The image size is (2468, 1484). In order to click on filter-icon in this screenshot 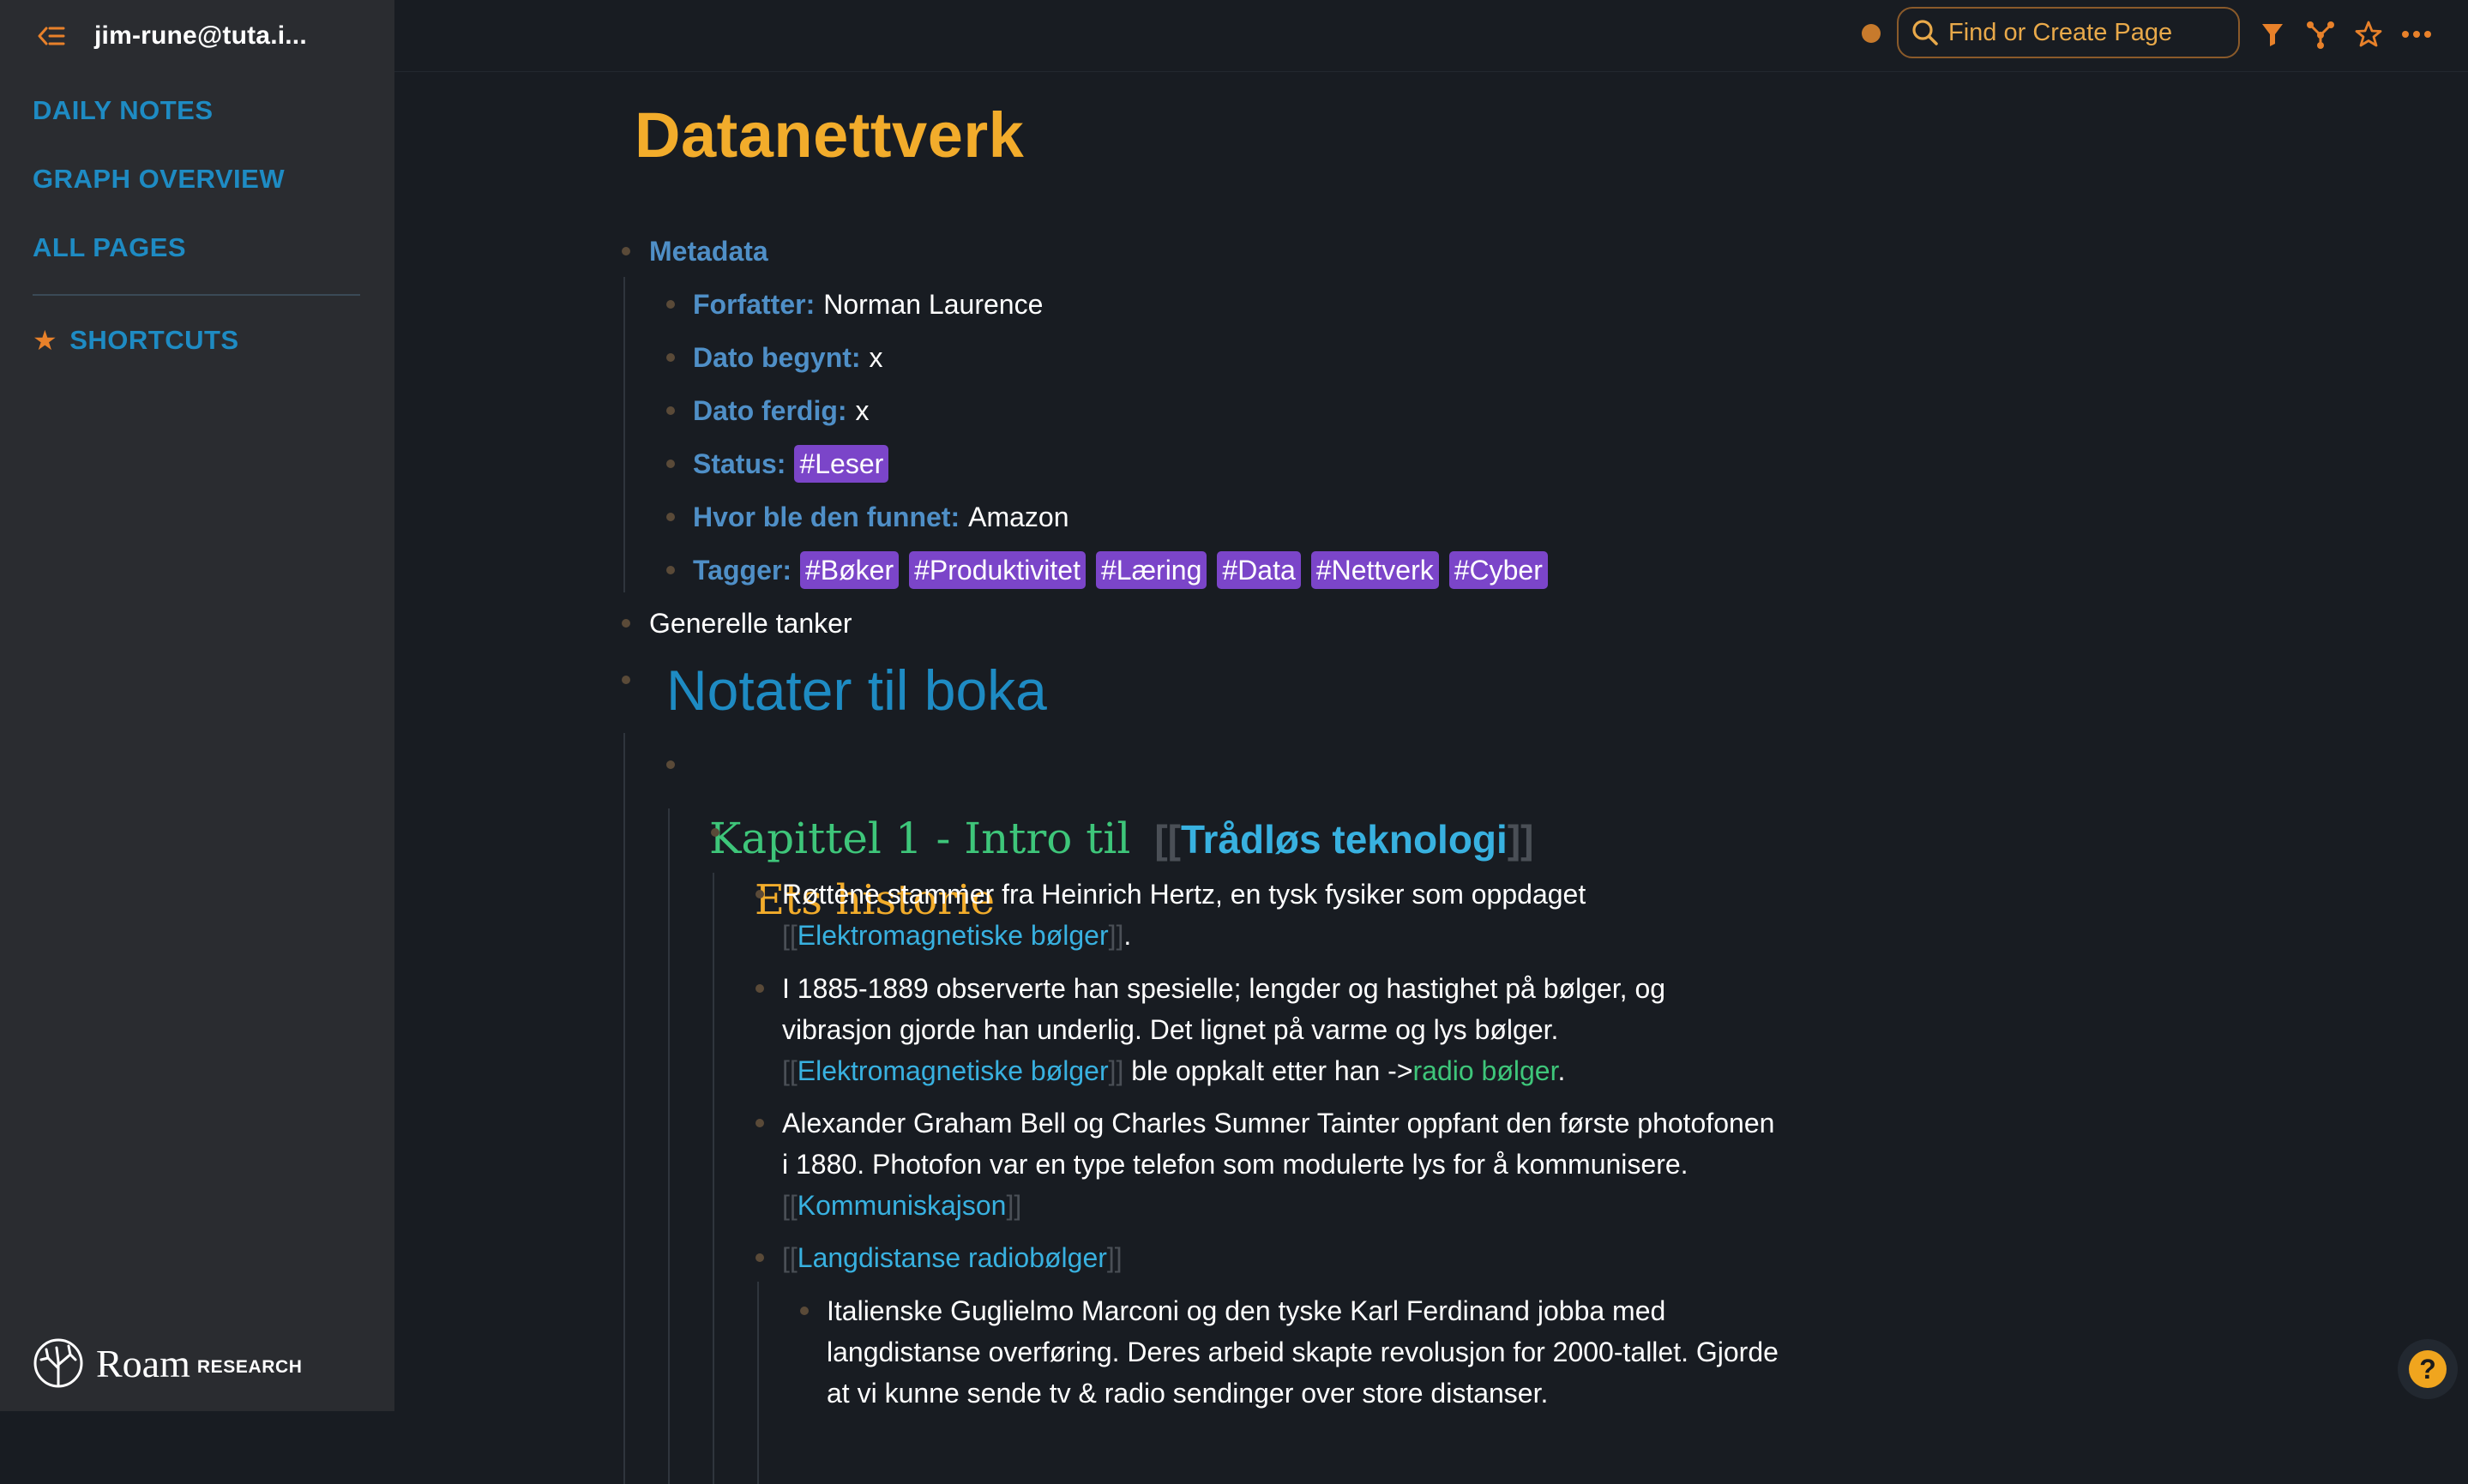, I will do `click(2272, 34)`.